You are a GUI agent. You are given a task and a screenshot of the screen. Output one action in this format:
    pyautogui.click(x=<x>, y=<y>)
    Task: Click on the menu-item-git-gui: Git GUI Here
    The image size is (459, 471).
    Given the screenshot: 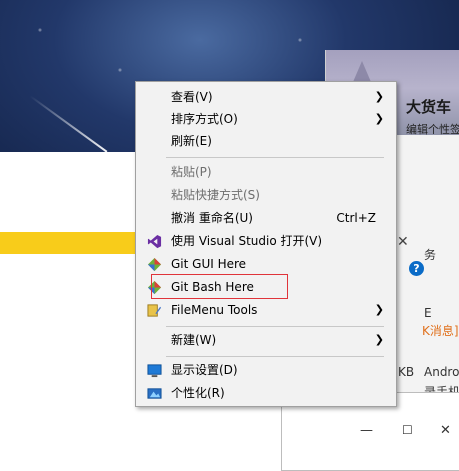 What is the action you would take?
    pyautogui.click(x=266, y=264)
    